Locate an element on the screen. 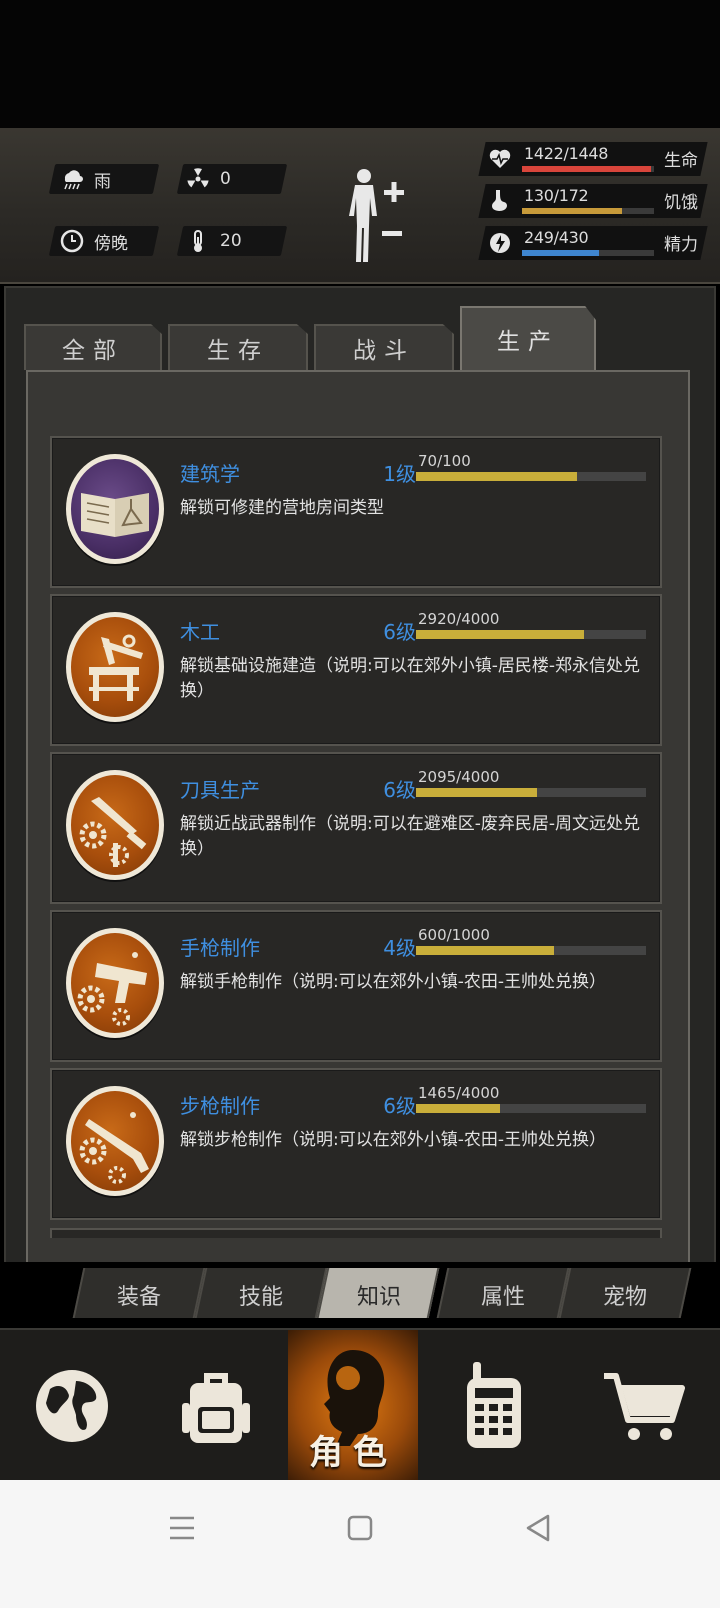 This screenshot has width=720, height=1608. tab-all: 全部 is located at coordinates (93, 347).